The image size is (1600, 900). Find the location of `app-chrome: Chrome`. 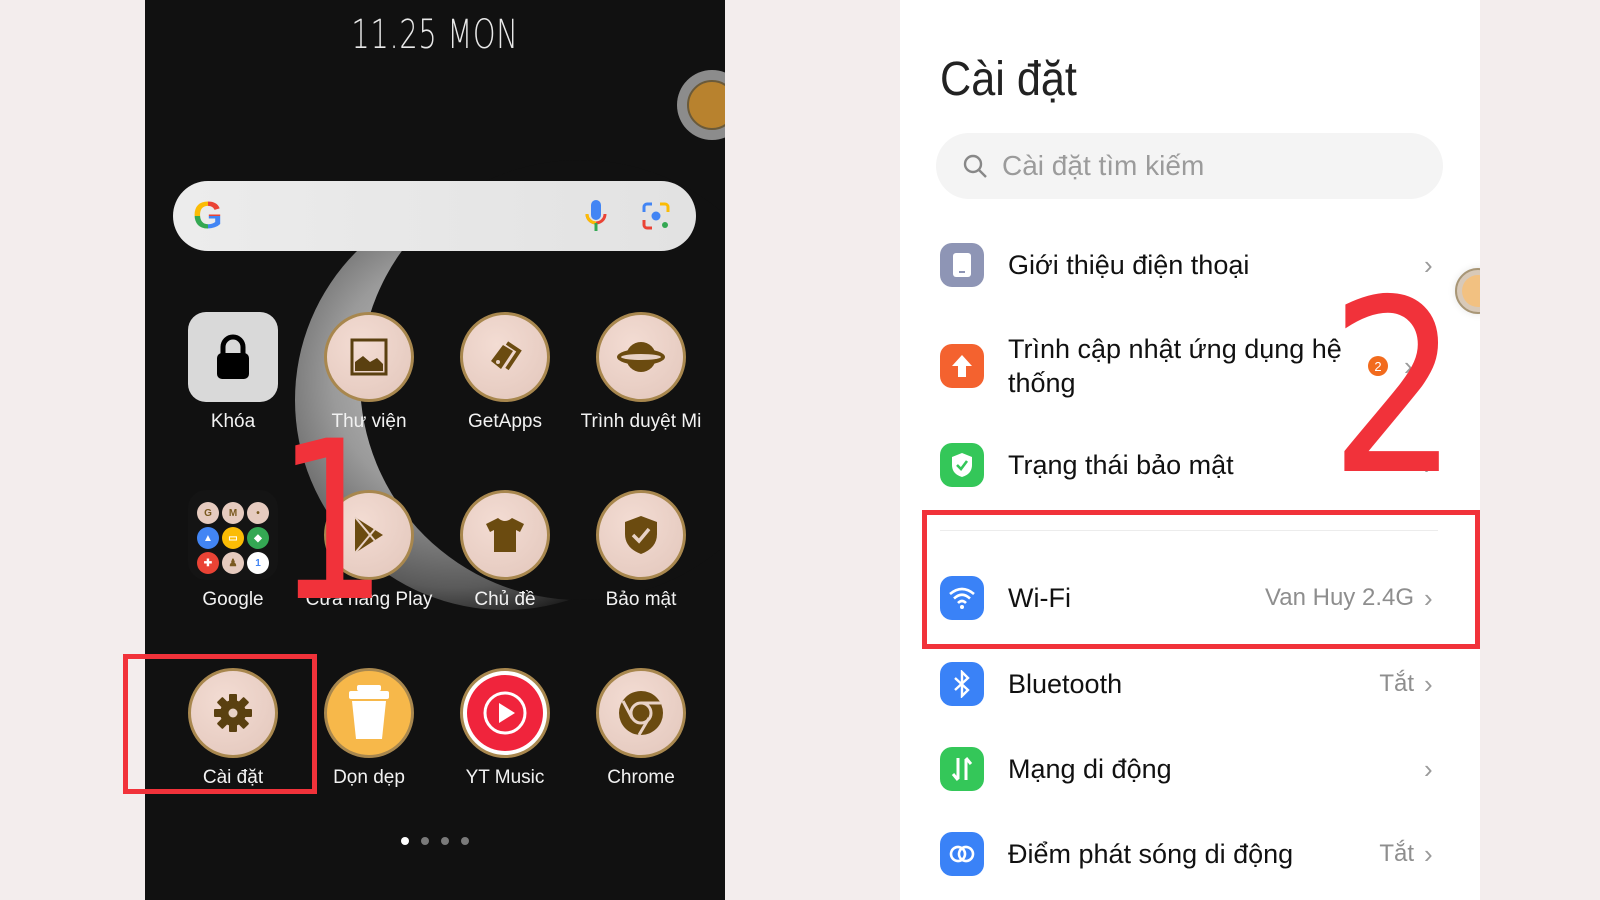

app-chrome: Chrome is located at coordinates (641, 748).